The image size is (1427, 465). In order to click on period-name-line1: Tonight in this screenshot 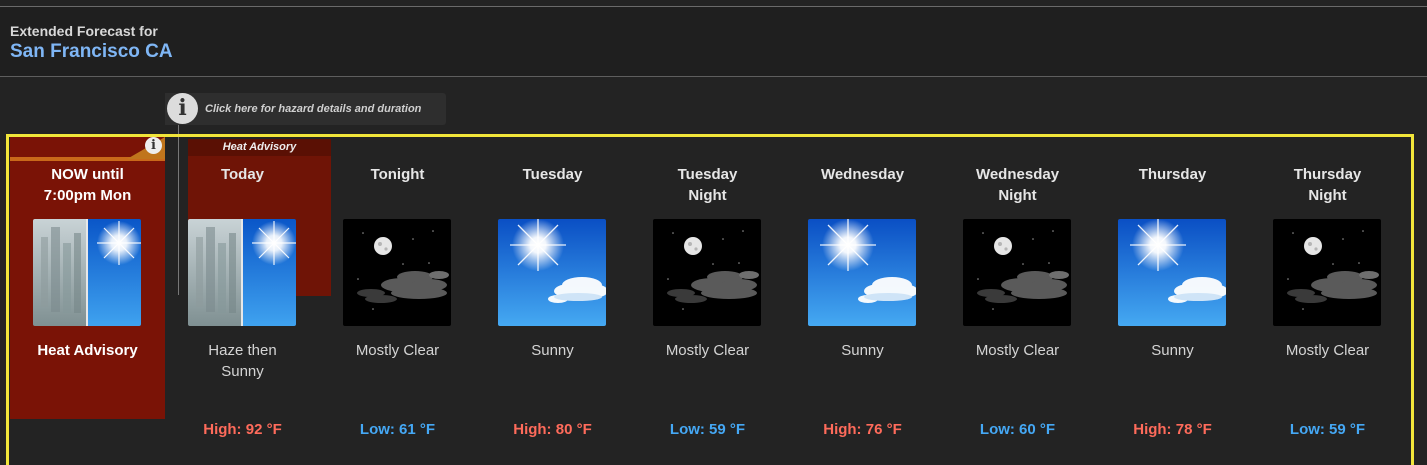, I will do `click(397, 174)`.